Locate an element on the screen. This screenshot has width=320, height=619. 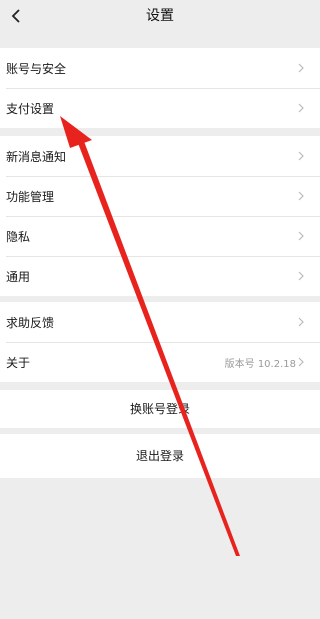
settings-group-help: 求助反馈 关于 版本号 10.2.18 is located at coordinates (160, 342).